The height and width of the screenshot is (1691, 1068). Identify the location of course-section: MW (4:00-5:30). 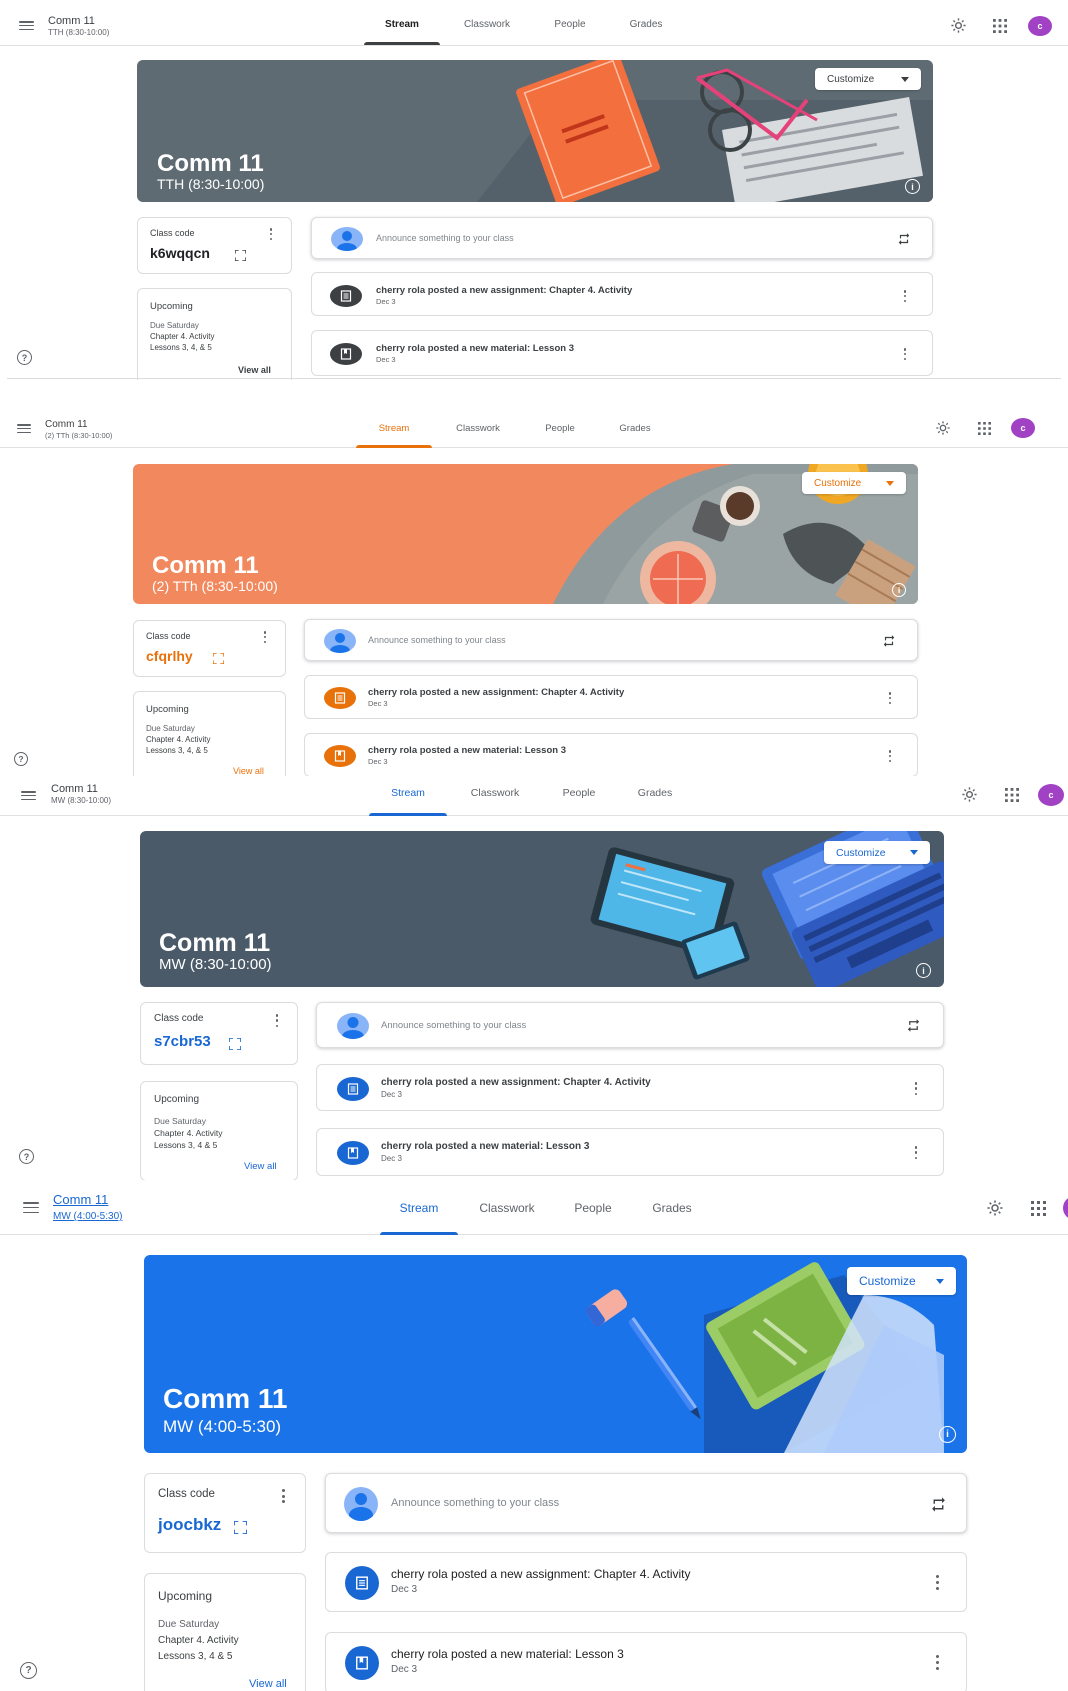
(87, 1216).